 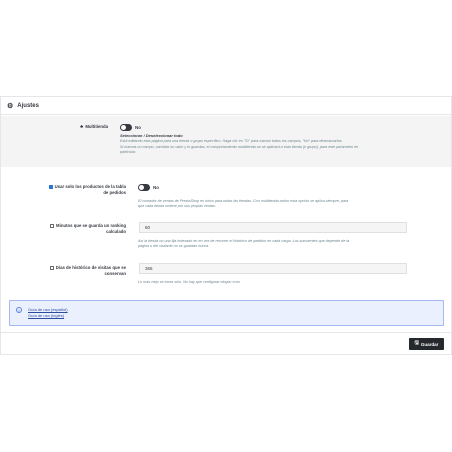 What do you see at coordinates (273, 268) in the screenshot?
I see `dias-historico-input: 365` at bounding box center [273, 268].